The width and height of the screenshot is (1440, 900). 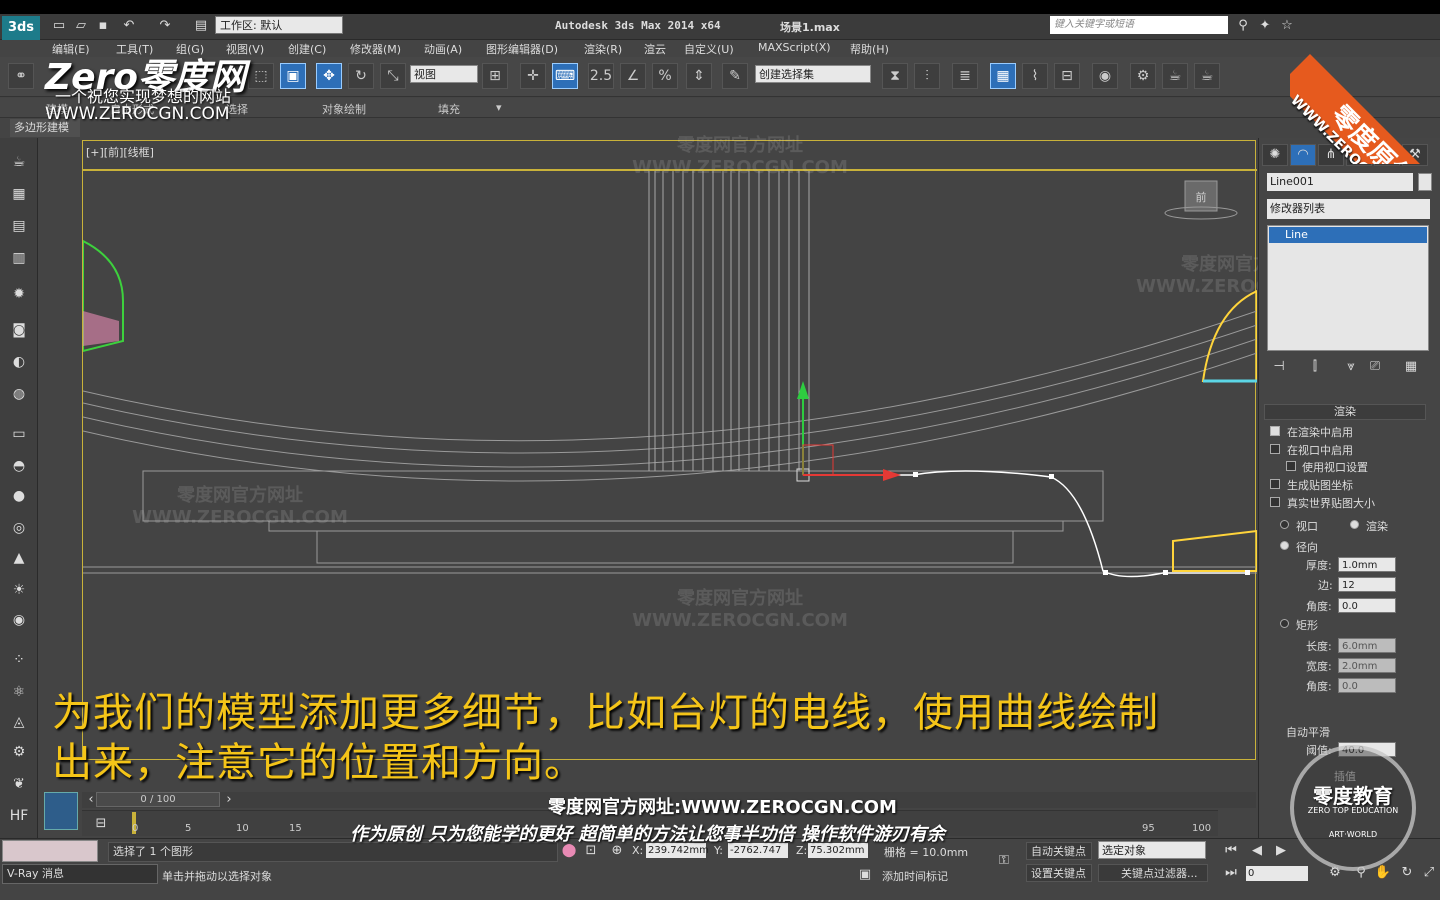 What do you see at coordinates (449, 109) in the screenshot?
I see `ribbon-tab-populate: 填充` at bounding box center [449, 109].